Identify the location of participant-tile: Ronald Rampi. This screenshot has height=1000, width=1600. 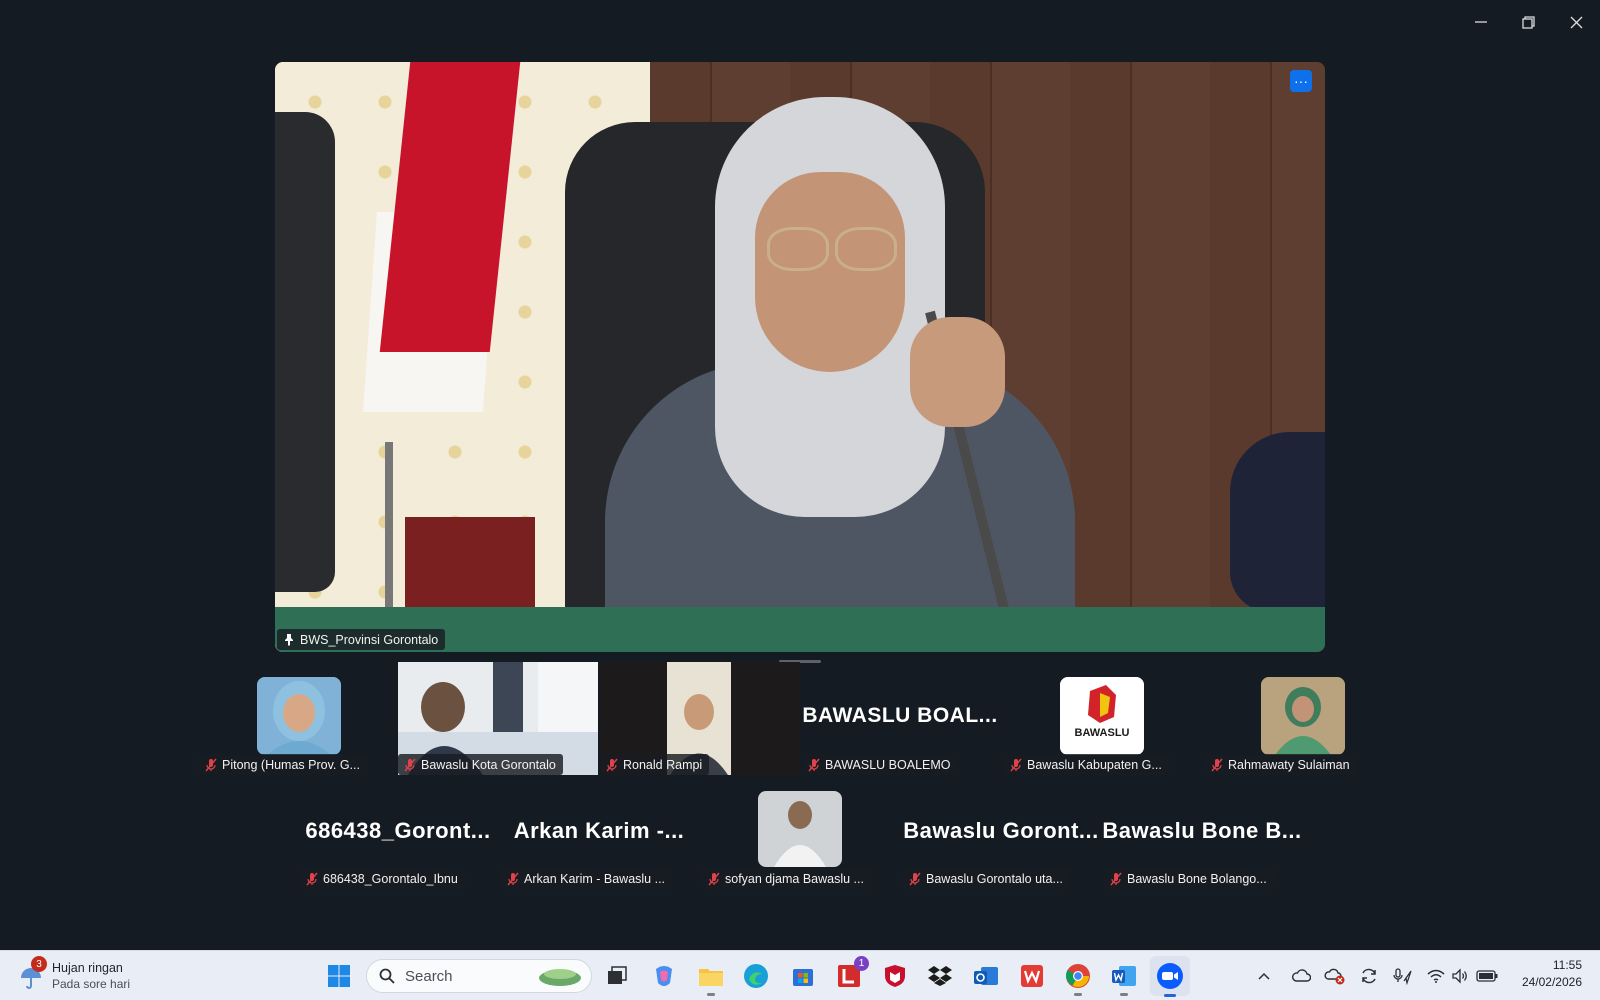
(700, 718).